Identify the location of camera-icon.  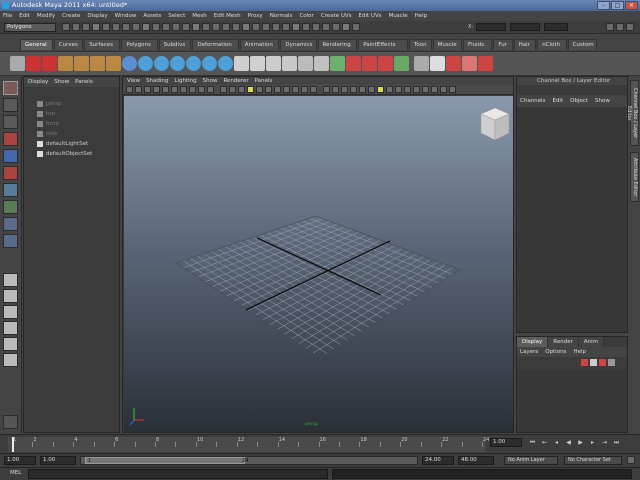
(421, 63).